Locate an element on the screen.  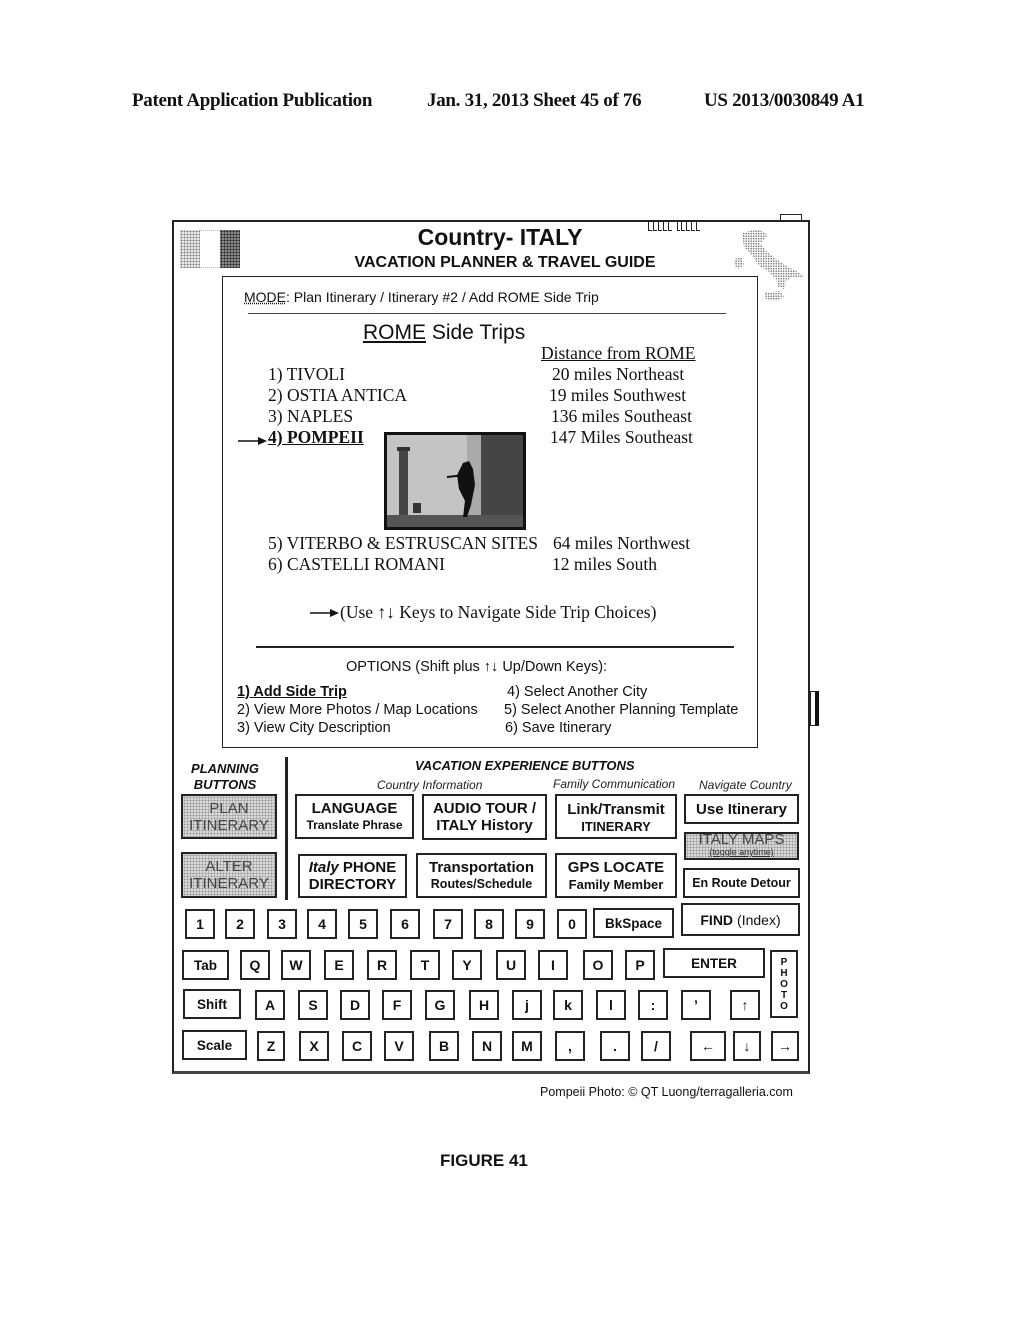
side-trip-item-selected: 4) POMPEII is located at coordinates (316, 437).